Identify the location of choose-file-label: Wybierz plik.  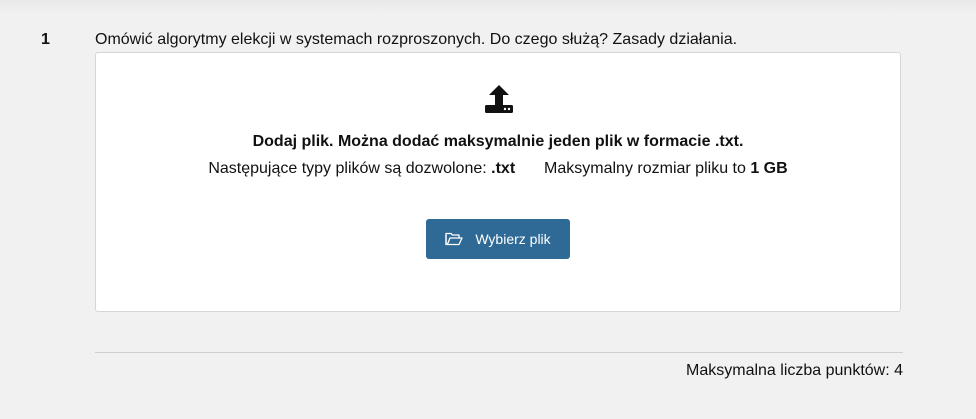
(513, 239).